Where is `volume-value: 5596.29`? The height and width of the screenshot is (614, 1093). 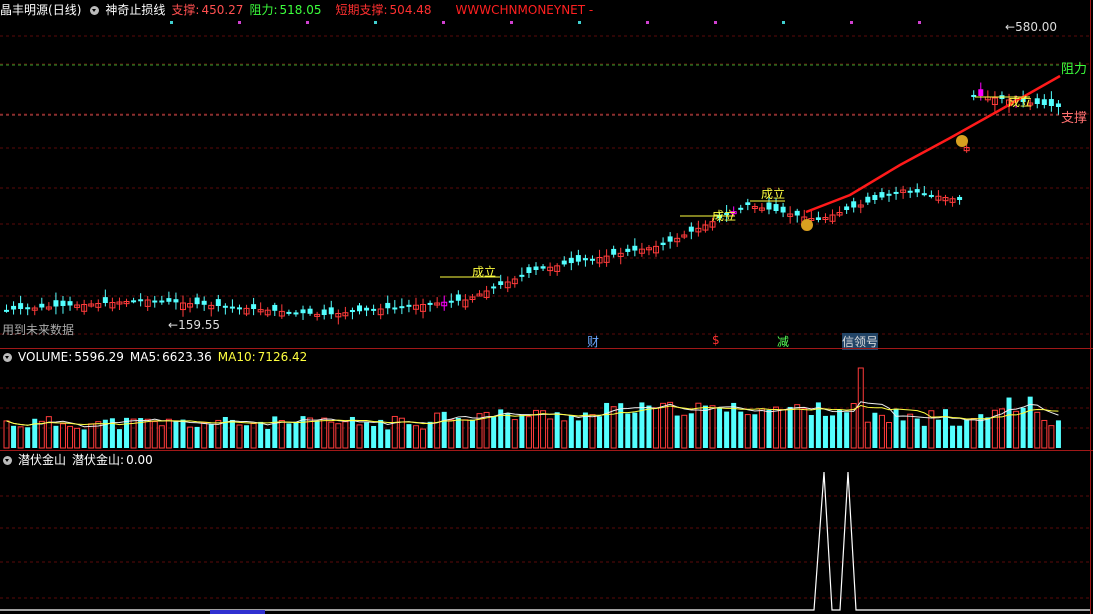 volume-value: 5596.29 is located at coordinates (99, 357).